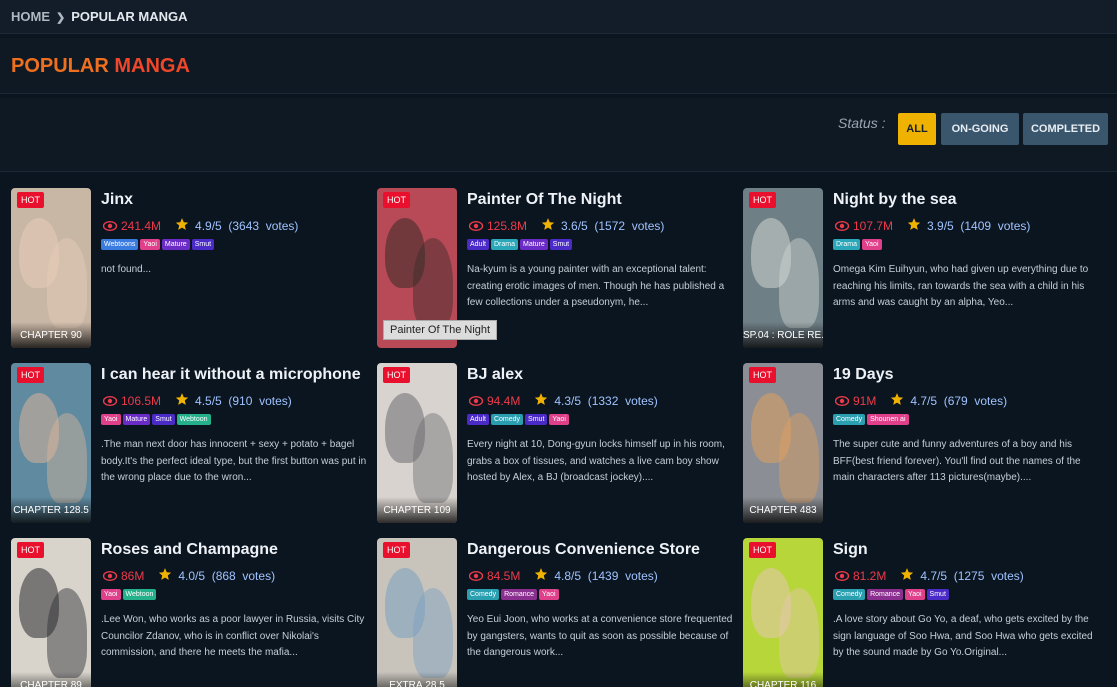  What do you see at coordinates (235, 375) in the screenshot?
I see `manga-title-link: I can hear it without a microphone` at bounding box center [235, 375].